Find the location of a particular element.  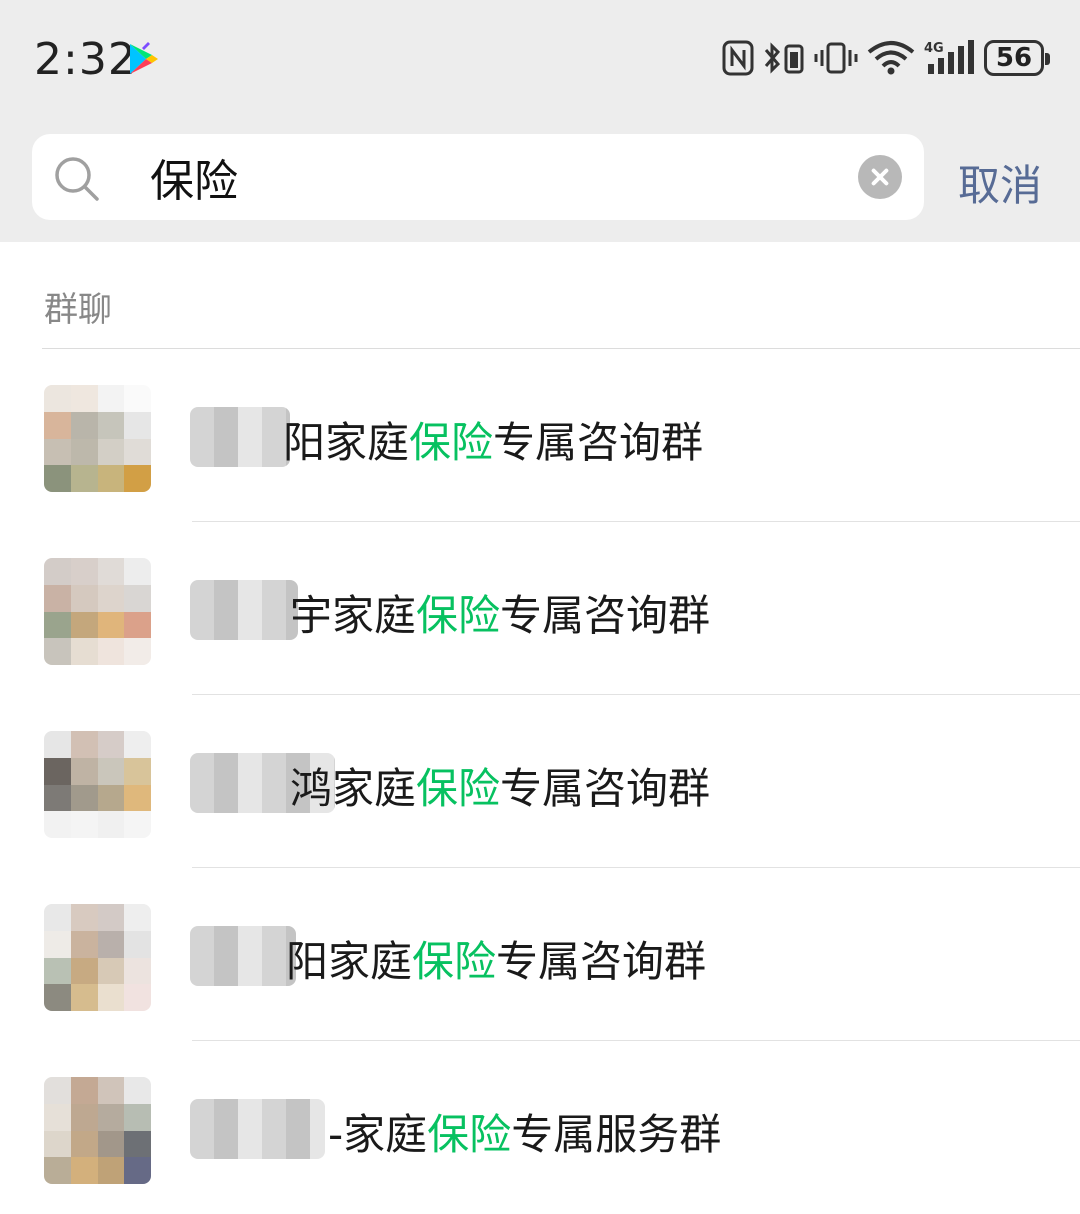

group-name: 鸿家庭保险专属咨询群 is located at coordinates (500, 788).